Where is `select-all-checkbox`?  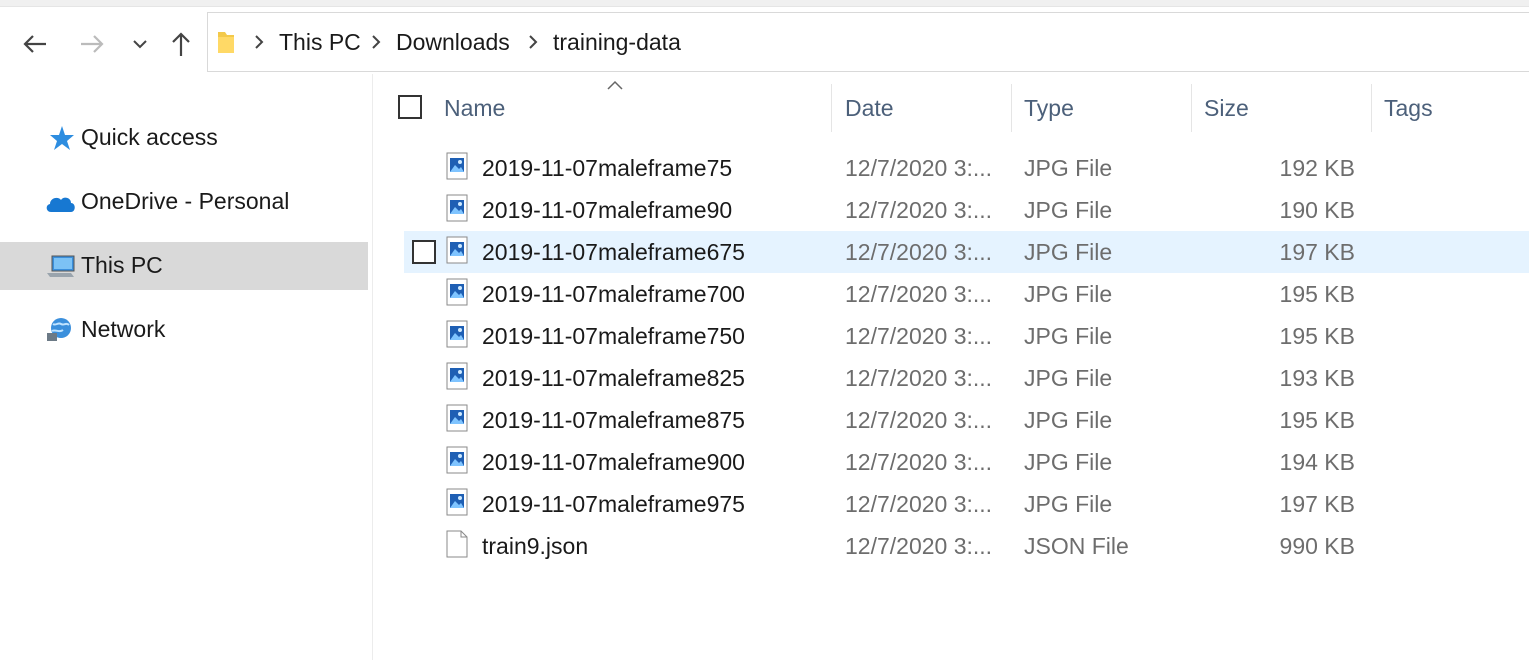 select-all-checkbox is located at coordinates (410, 107).